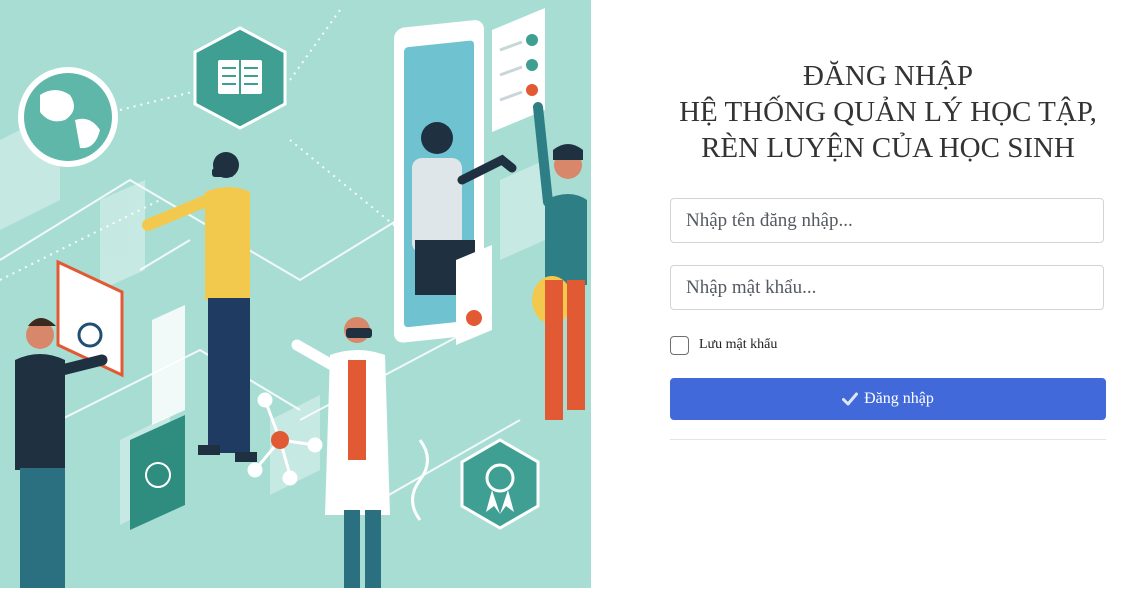  What do you see at coordinates (679, 345) in the screenshot?
I see `remember-password-checkbox` at bounding box center [679, 345].